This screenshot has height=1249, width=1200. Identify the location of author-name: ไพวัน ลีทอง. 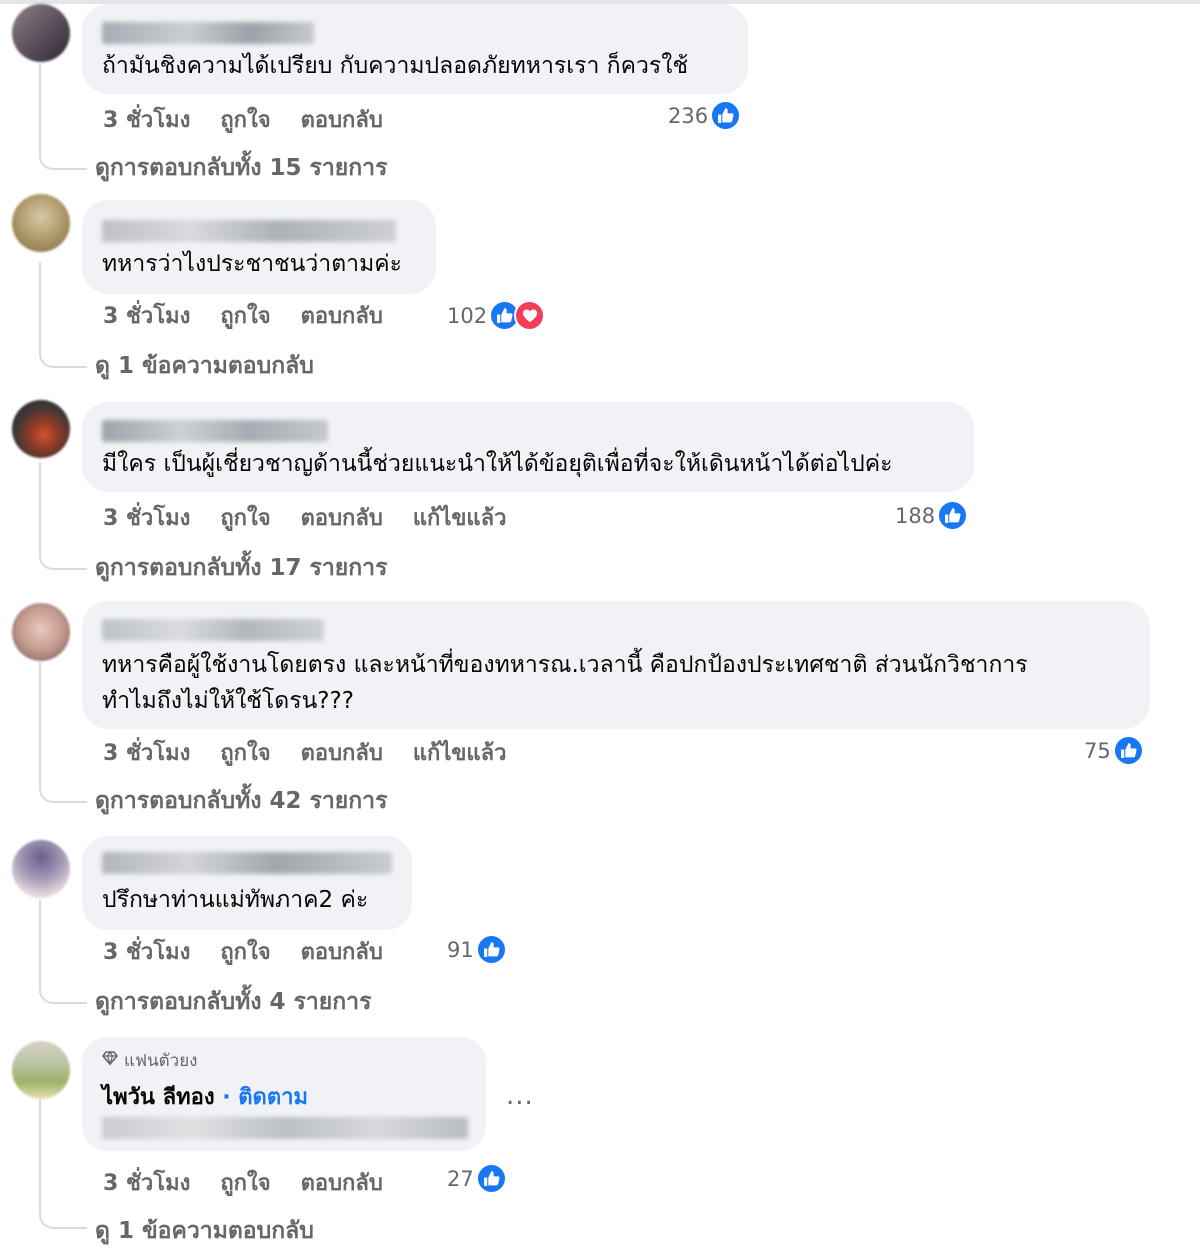
(158, 1097).